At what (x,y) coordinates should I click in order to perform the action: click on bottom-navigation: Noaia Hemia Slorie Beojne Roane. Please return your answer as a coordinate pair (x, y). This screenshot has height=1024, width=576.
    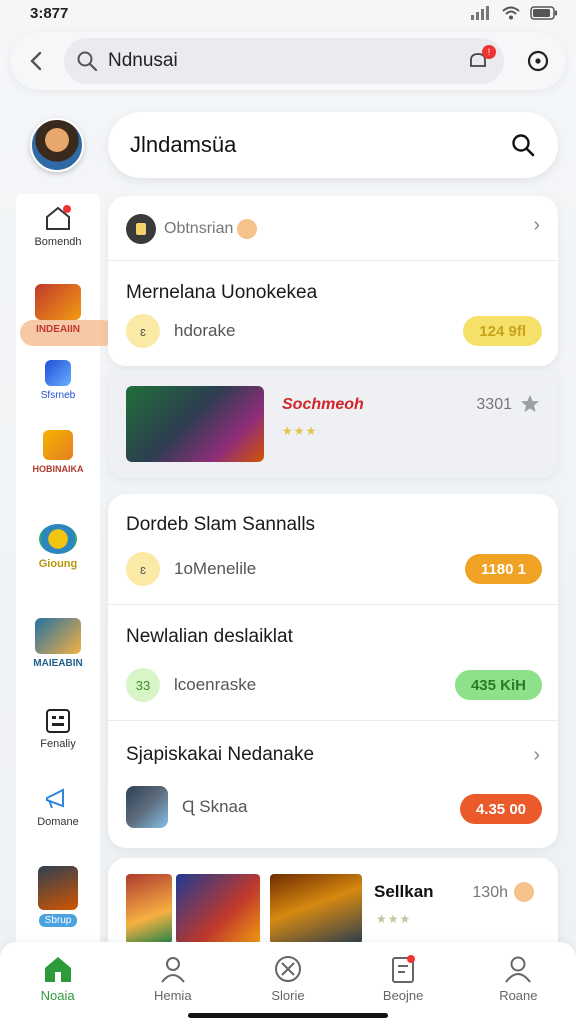
    Looking at the image, I should click on (288, 983).